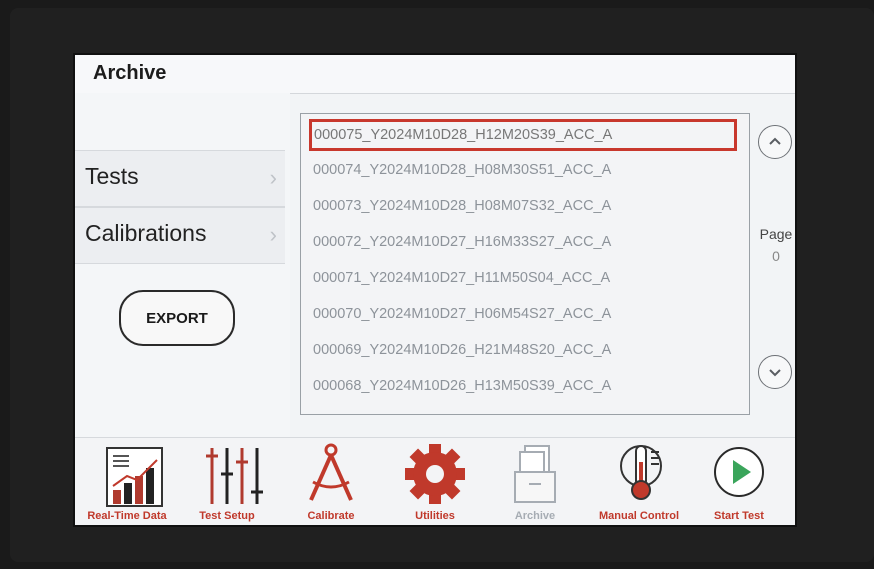  Describe the element at coordinates (462, 318) in the screenshot. I see `list-item: 000070_Y2024M10D27_H06M54S27_ACC_A` at that location.